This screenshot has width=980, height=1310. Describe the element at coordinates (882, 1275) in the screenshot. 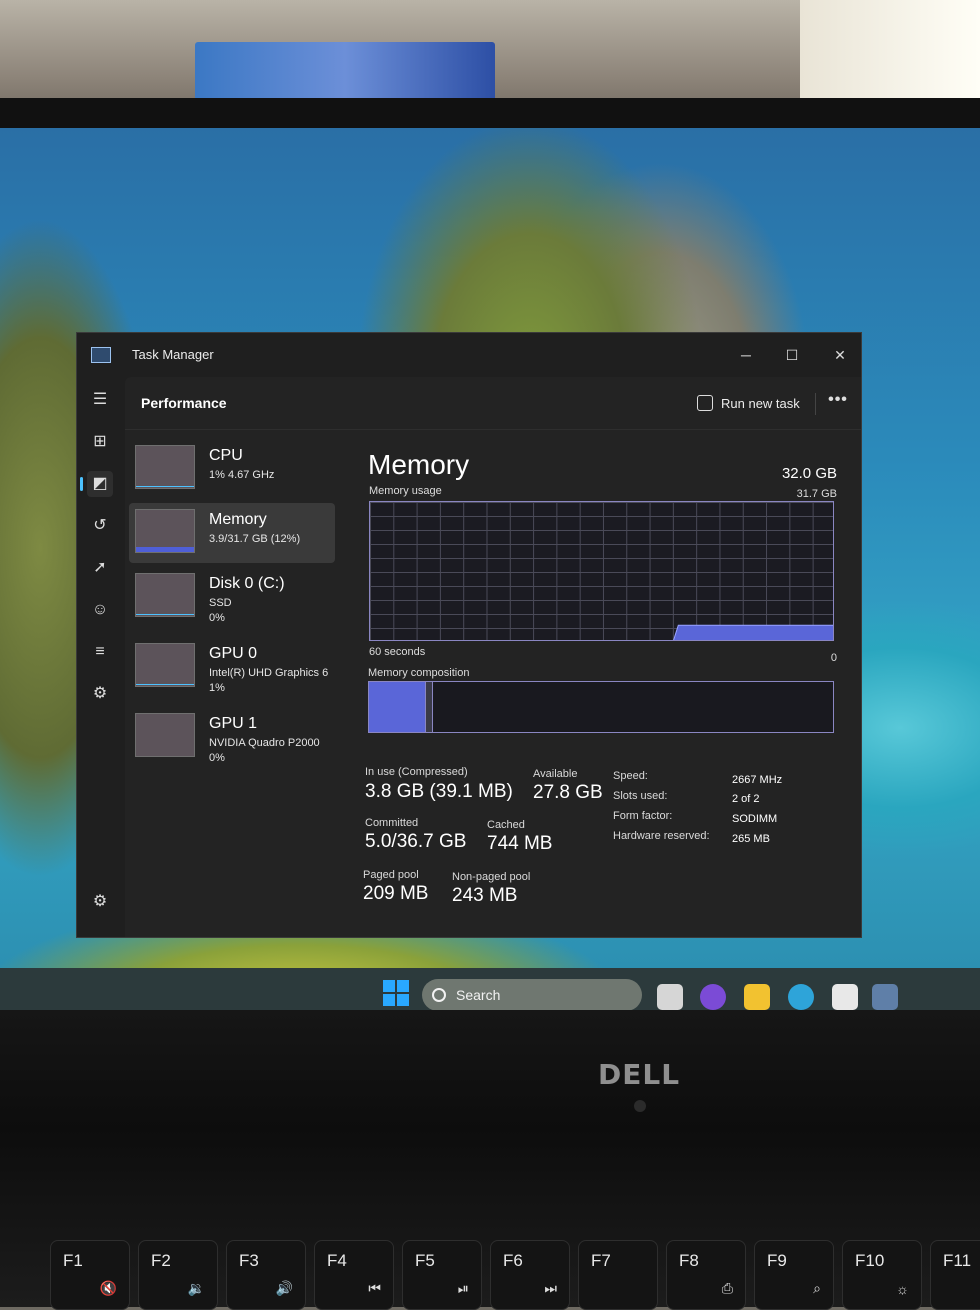

I see `key-f10: F10 ☼` at that location.